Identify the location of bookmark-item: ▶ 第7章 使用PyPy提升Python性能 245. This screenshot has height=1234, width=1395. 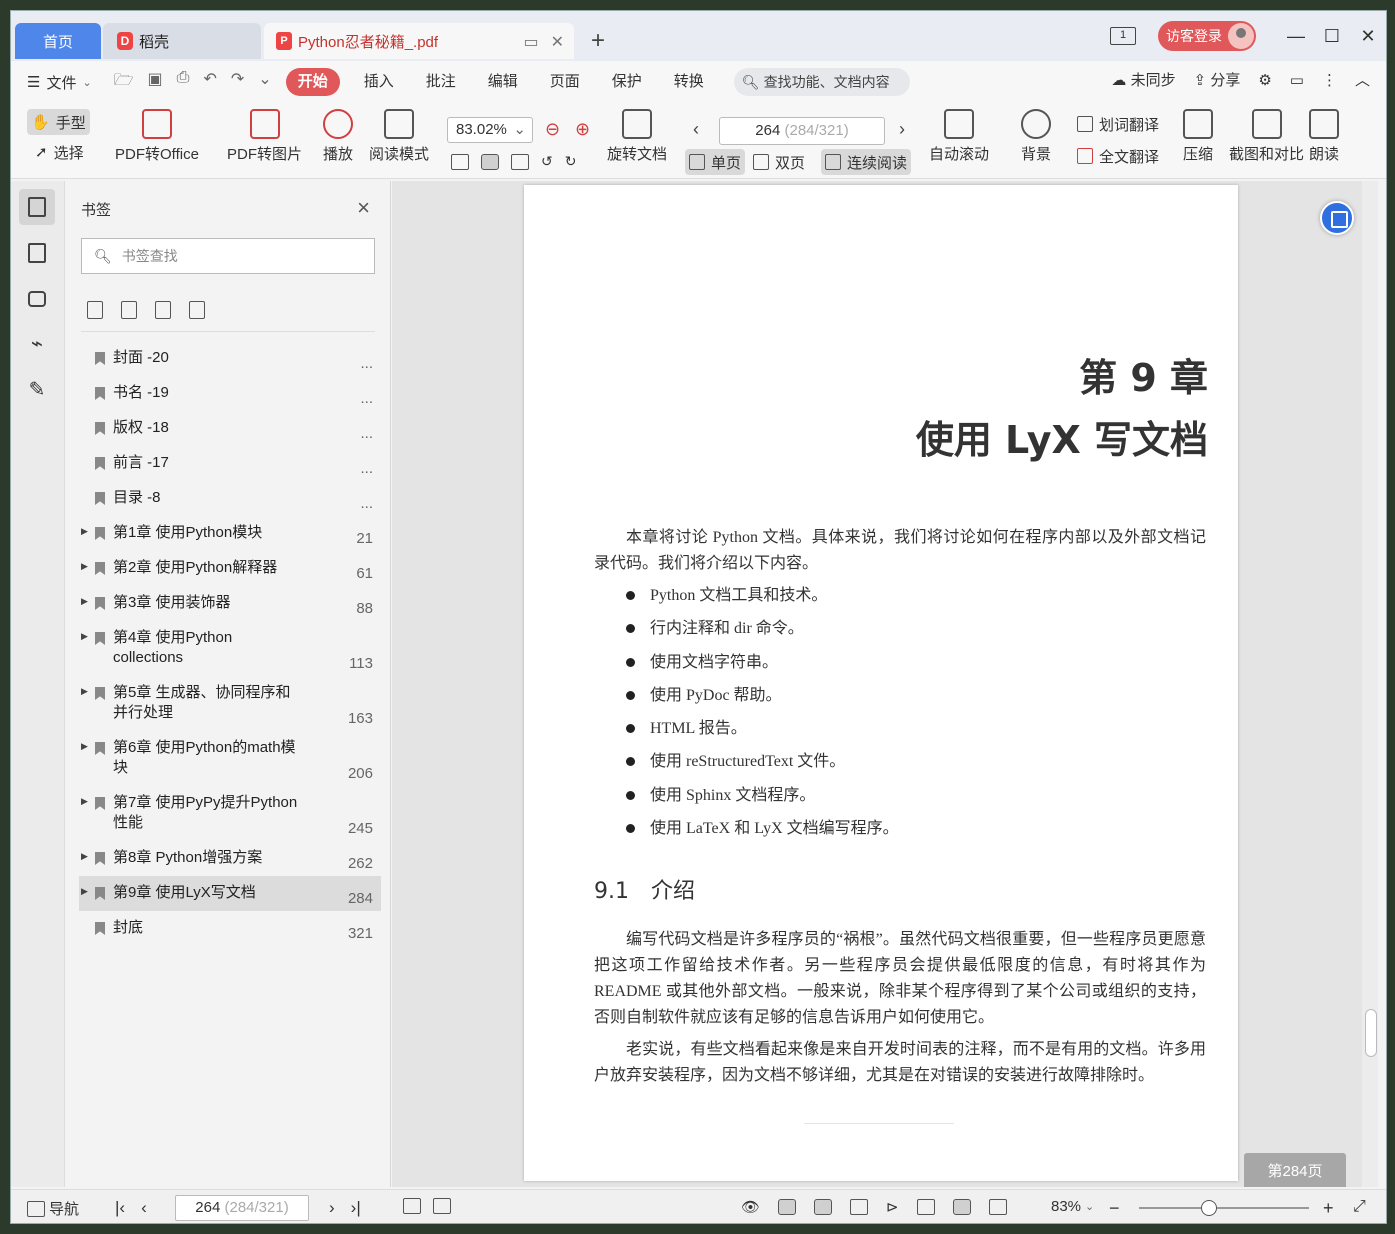
(230, 813).